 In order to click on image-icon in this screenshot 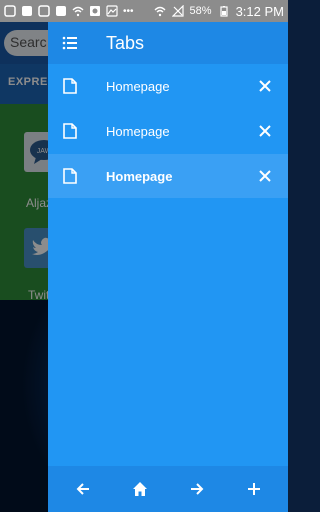, I will do `click(112, 11)`.